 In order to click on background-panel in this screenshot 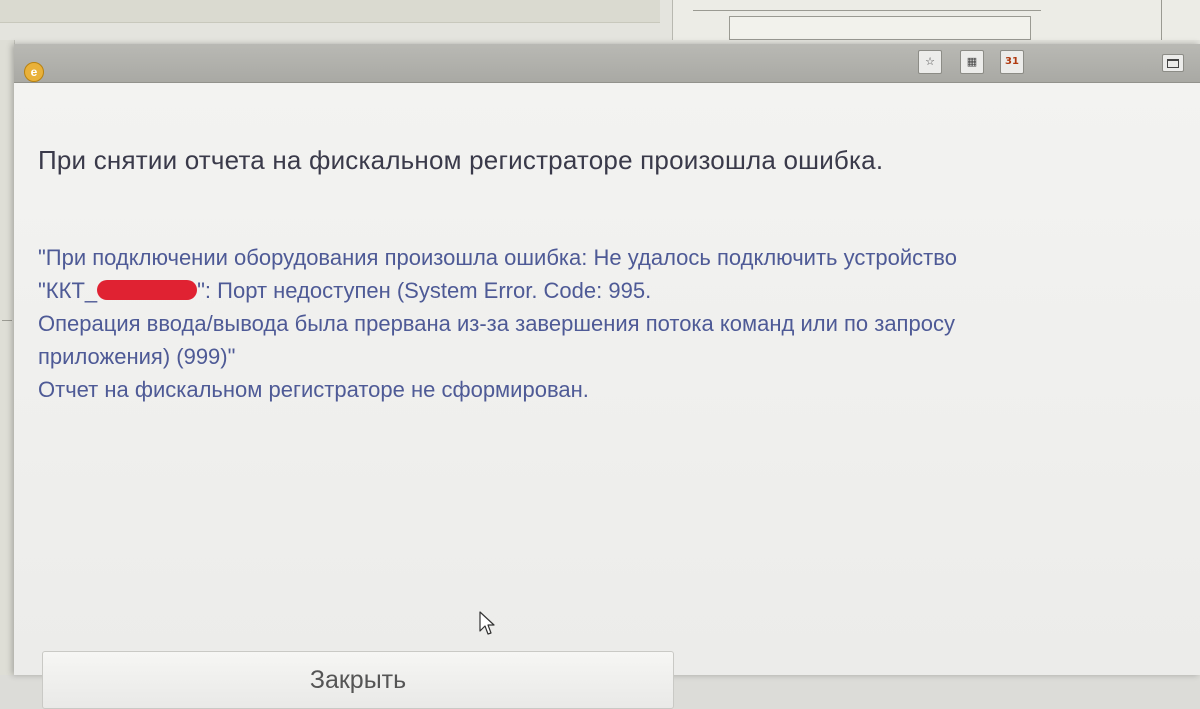, I will do `click(936, 20)`.